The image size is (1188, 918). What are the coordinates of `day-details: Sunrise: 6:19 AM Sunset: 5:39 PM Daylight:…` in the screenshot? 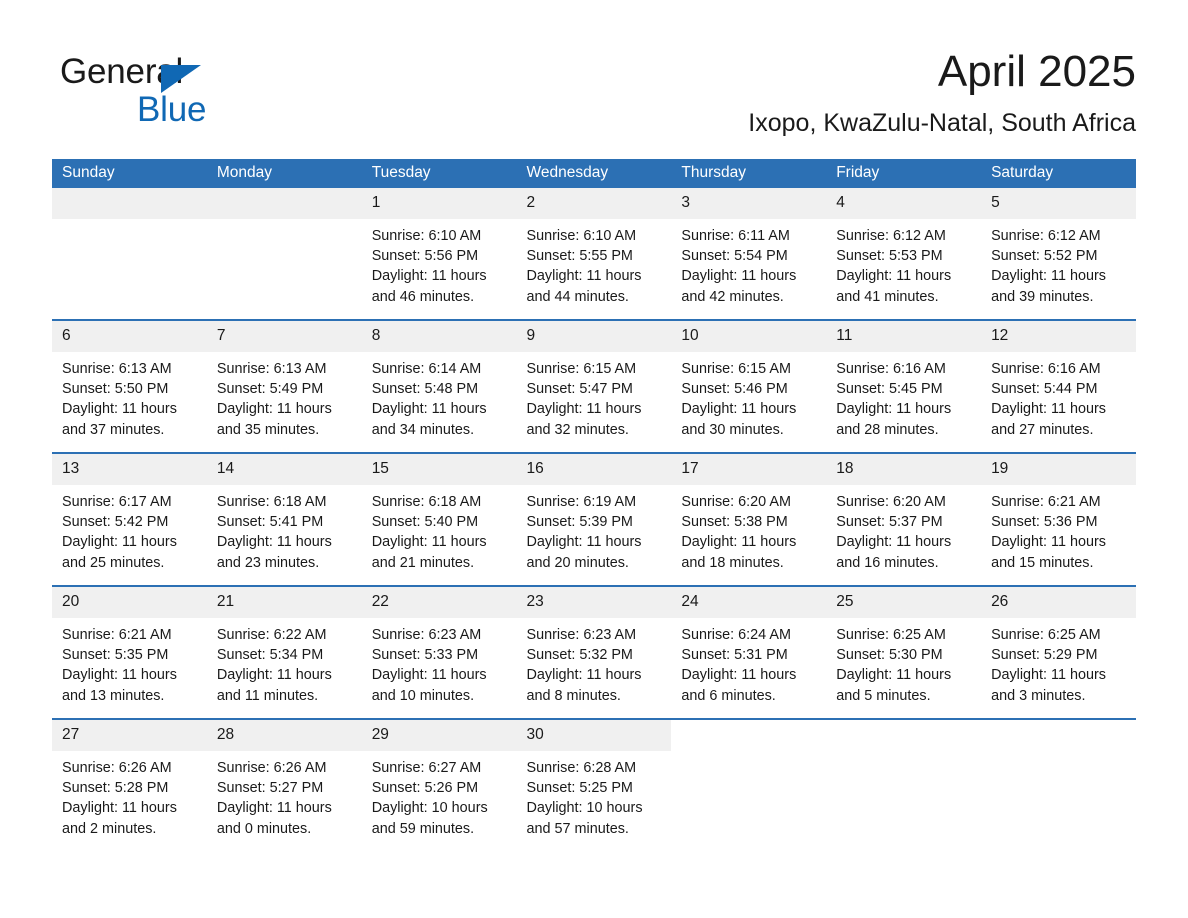 It's located at (594, 529).